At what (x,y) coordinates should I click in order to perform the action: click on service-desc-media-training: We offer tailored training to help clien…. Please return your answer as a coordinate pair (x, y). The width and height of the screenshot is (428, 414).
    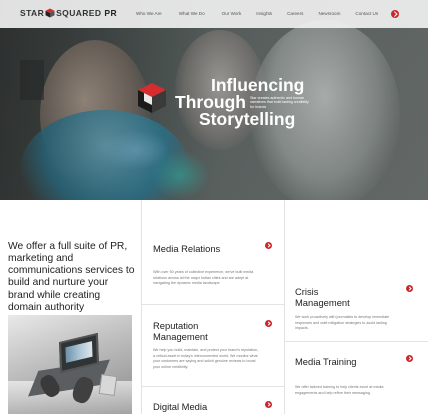
    Looking at the image, I should click on (339, 390).